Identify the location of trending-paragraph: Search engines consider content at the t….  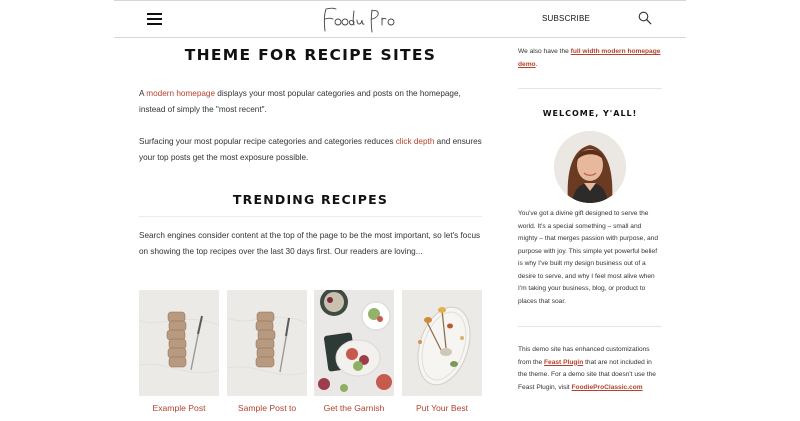
(310, 243).